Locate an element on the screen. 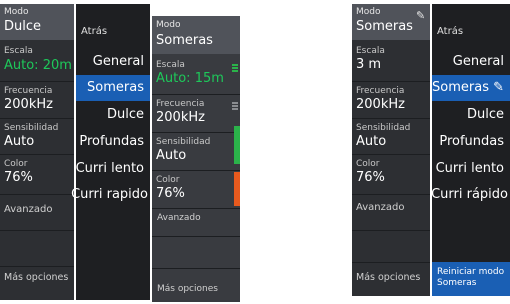 The height and width of the screenshot is (304, 510). edit-pencil-icon: ✎ is located at coordinates (420, 15).